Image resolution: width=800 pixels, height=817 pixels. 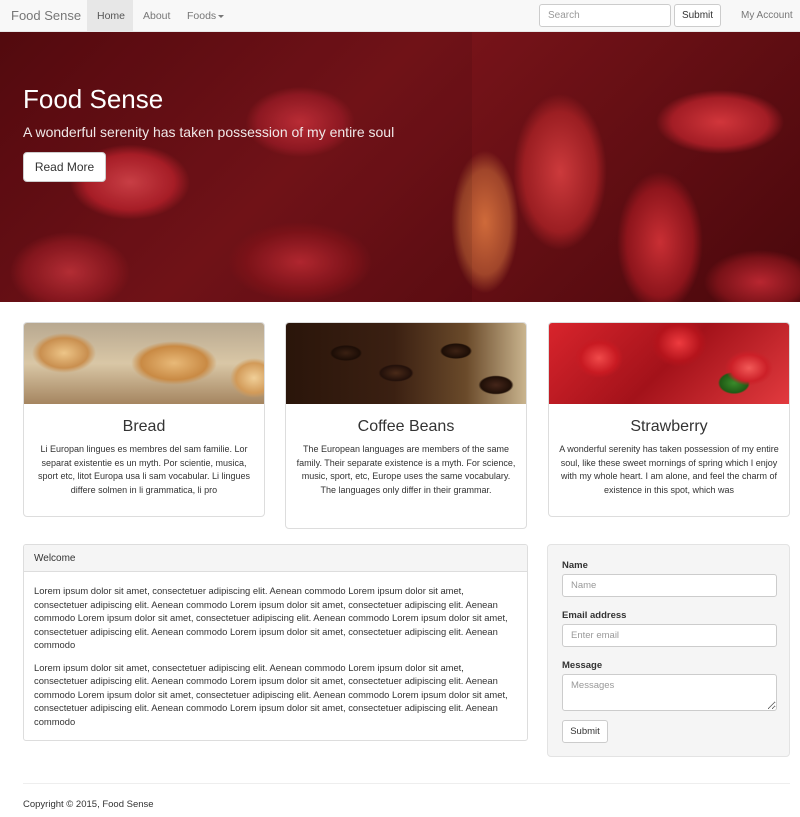 What do you see at coordinates (669, 363) in the screenshot?
I see `strawberry-image` at bounding box center [669, 363].